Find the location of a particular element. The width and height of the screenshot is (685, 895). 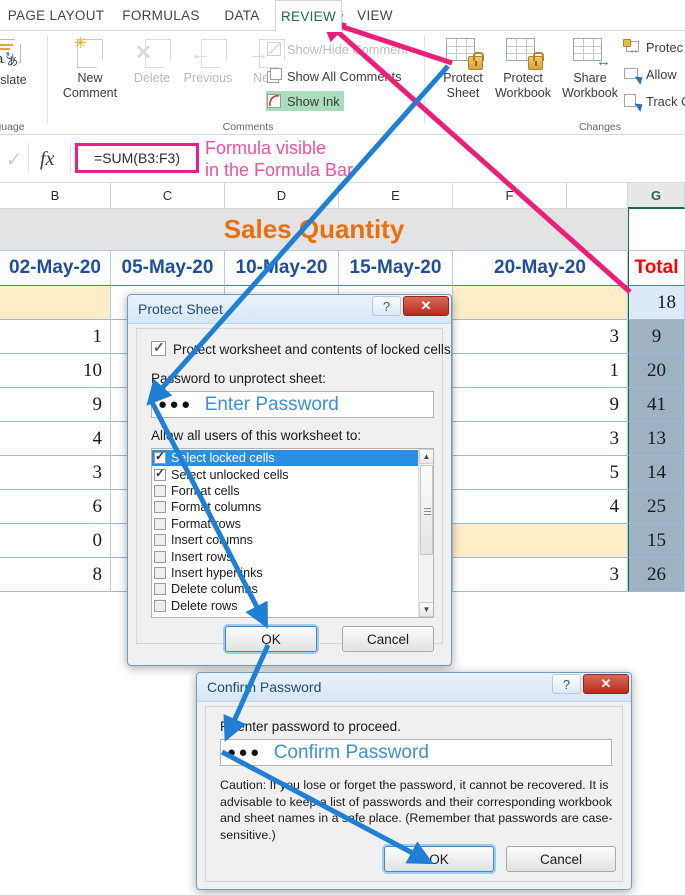

permission-list-item: Select locked cells is located at coordinates (285, 458).